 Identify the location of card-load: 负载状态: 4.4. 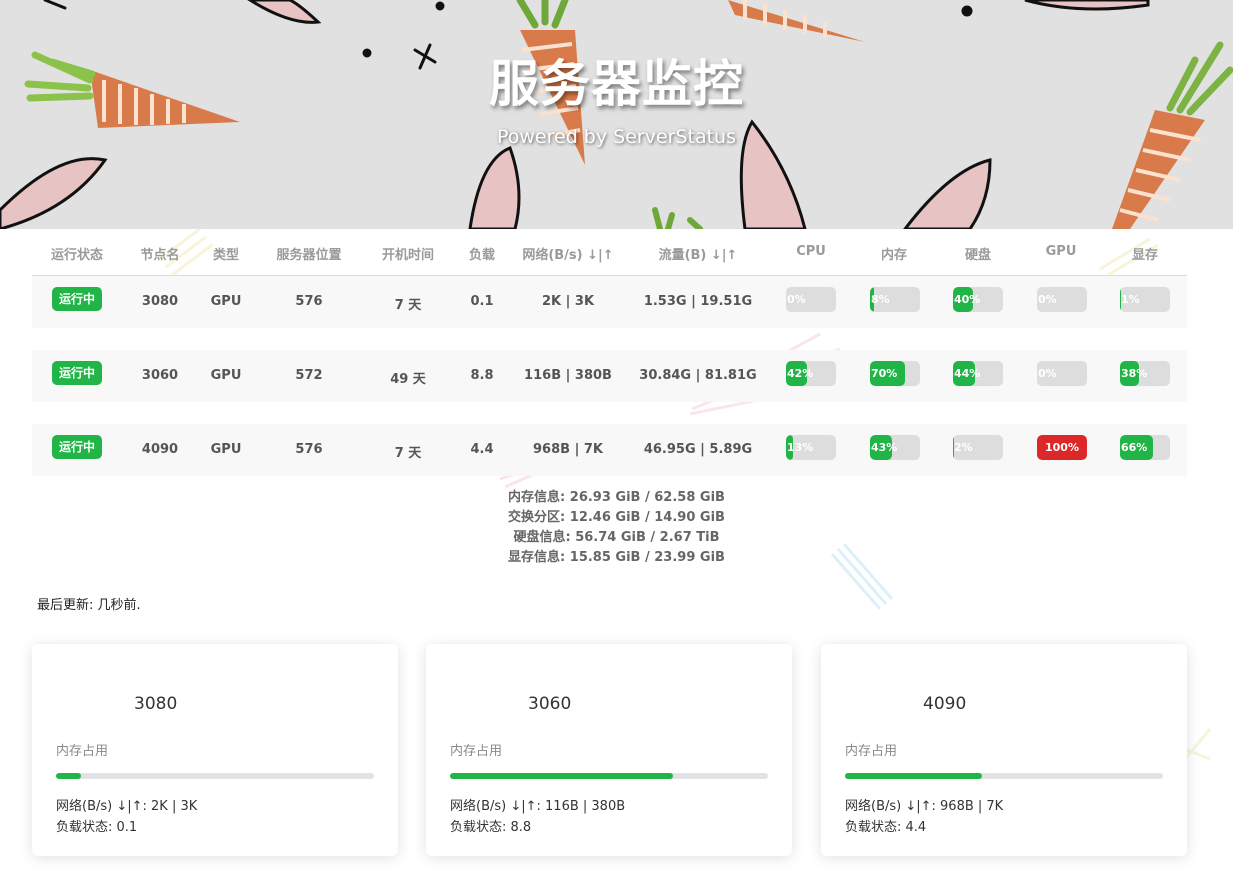
(886, 827).